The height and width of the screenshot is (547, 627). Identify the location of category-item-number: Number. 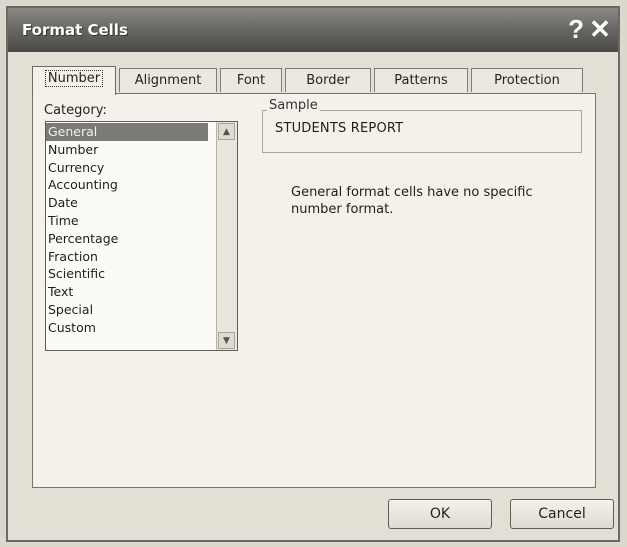
(130, 150).